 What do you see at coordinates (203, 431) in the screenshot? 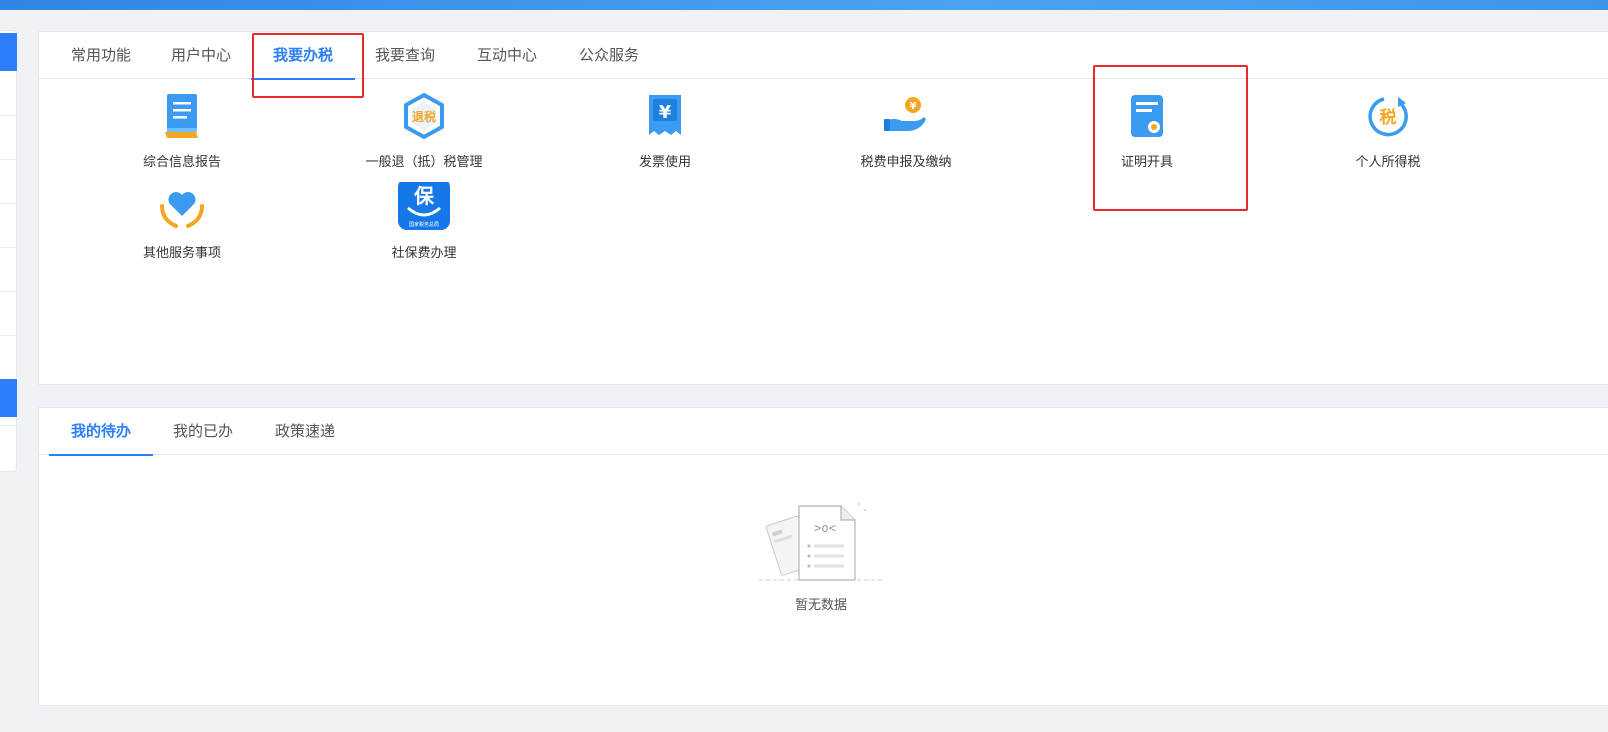
I see `tab-my-done: 我的已办` at bounding box center [203, 431].